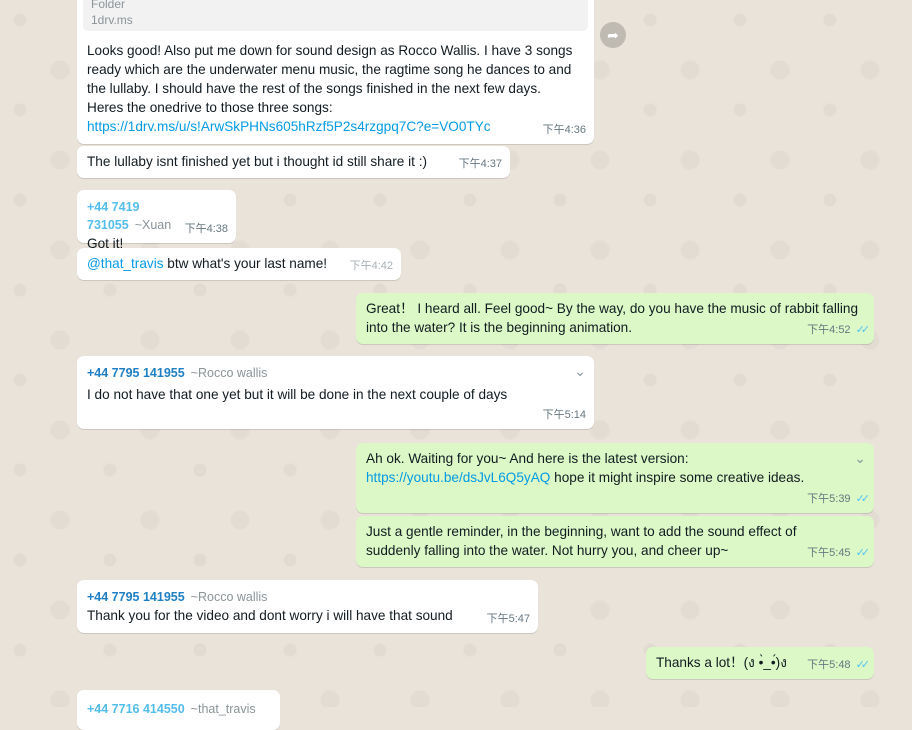 Image resolution: width=912 pixels, height=730 pixels. Describe the element at coordinates (223, 709) in the screenshot. I see `sender-alias: ~that_travis` at that location.